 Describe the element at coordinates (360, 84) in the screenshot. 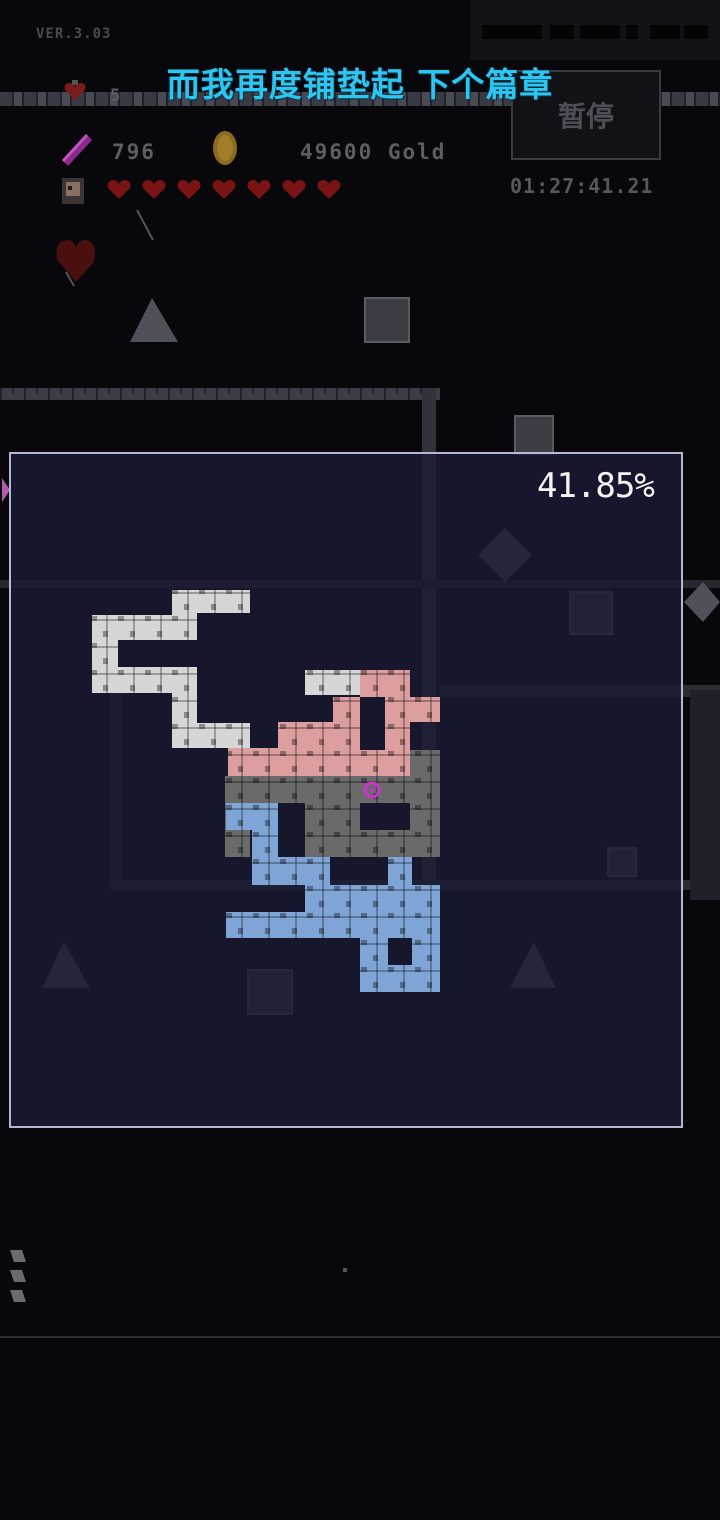

I see `subtitle-caption: 而我再度铺垫起 下个篇章` at that location.